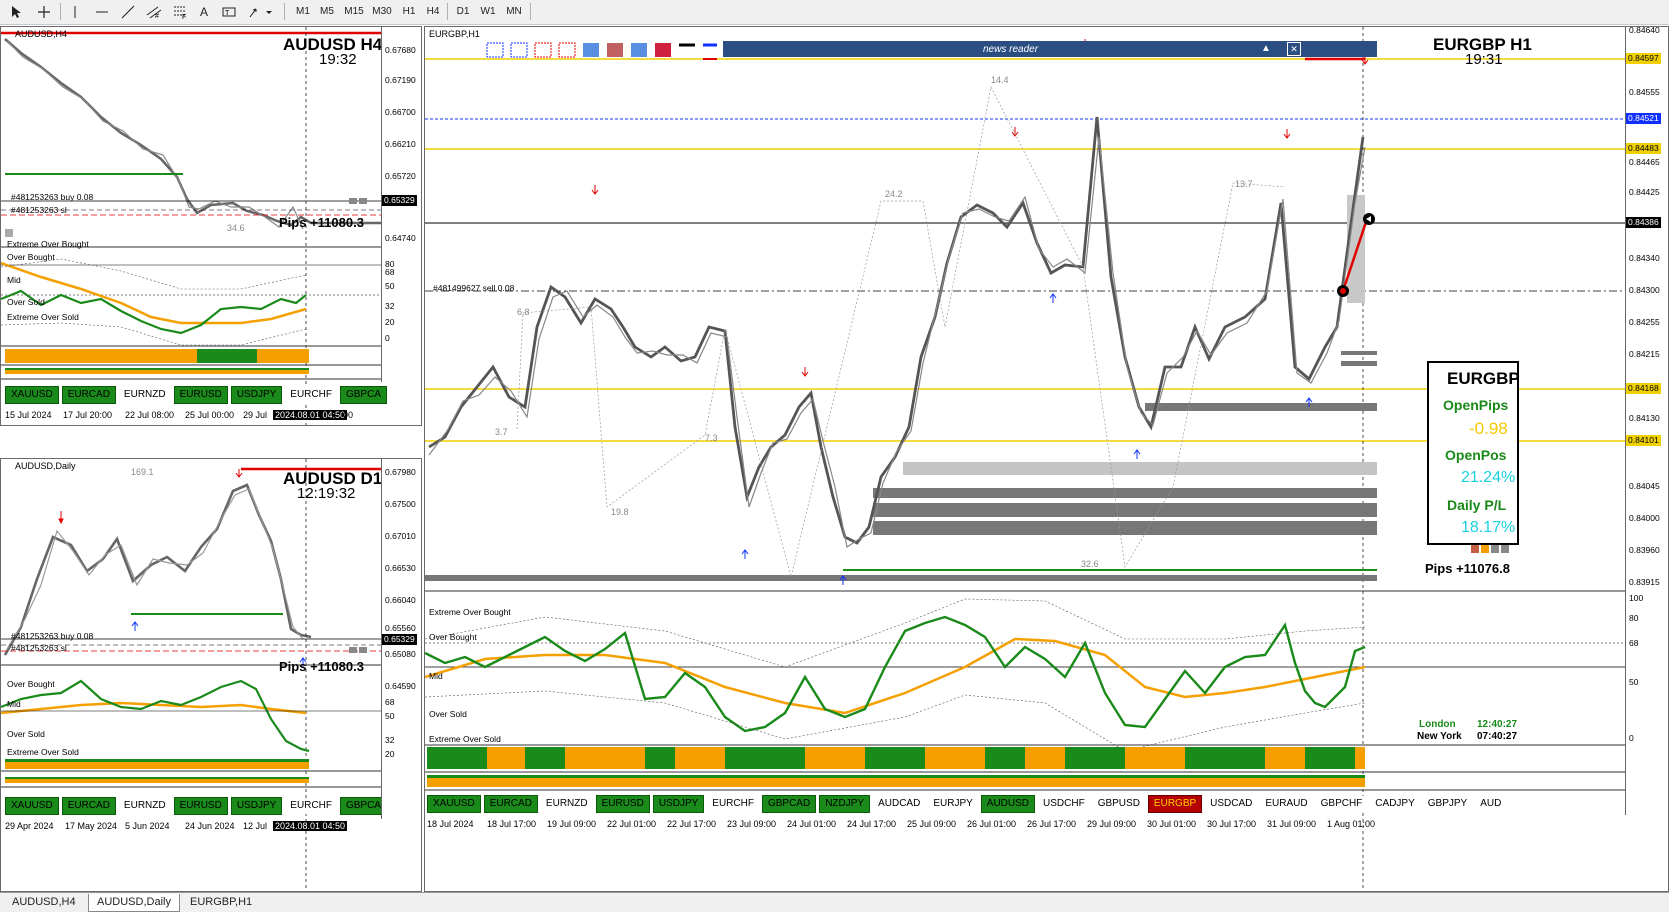 Image resolution: width=1669 pixels, height=912 pixels. I want to click on timeframe-h4: H4, so click(433, 11).